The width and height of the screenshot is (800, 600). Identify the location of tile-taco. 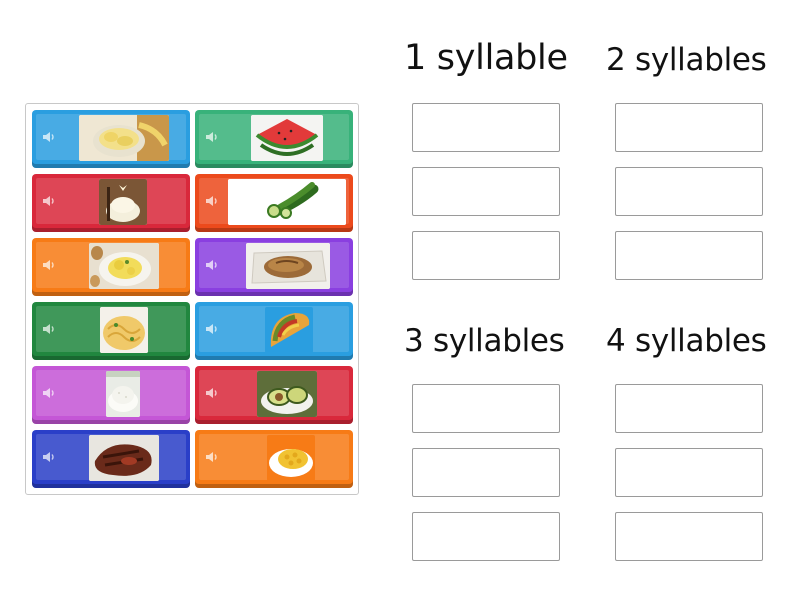
(274, 331).